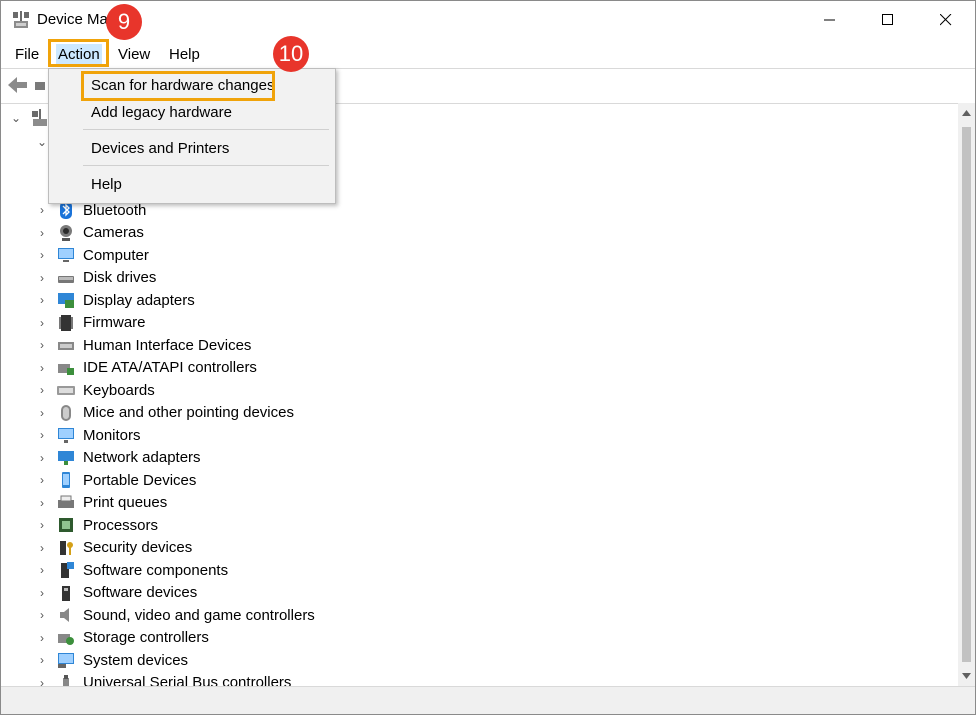 The height and width of the screenshot is (715, 976). What do you see at coordinates (167, 345) in the screenshot?
I see `tree-item-label: Human Interface Devices` at bounding box center [167, 345].